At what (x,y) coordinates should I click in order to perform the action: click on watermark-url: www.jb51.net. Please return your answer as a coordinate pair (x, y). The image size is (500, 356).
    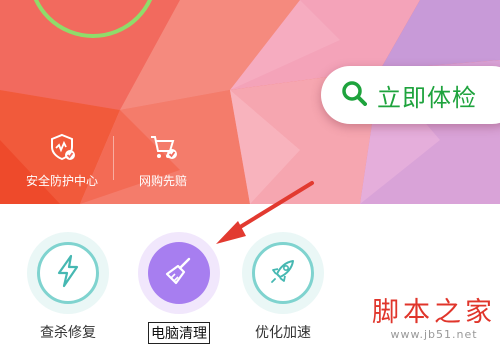
    Looking at the image, I should click on (434, 334).